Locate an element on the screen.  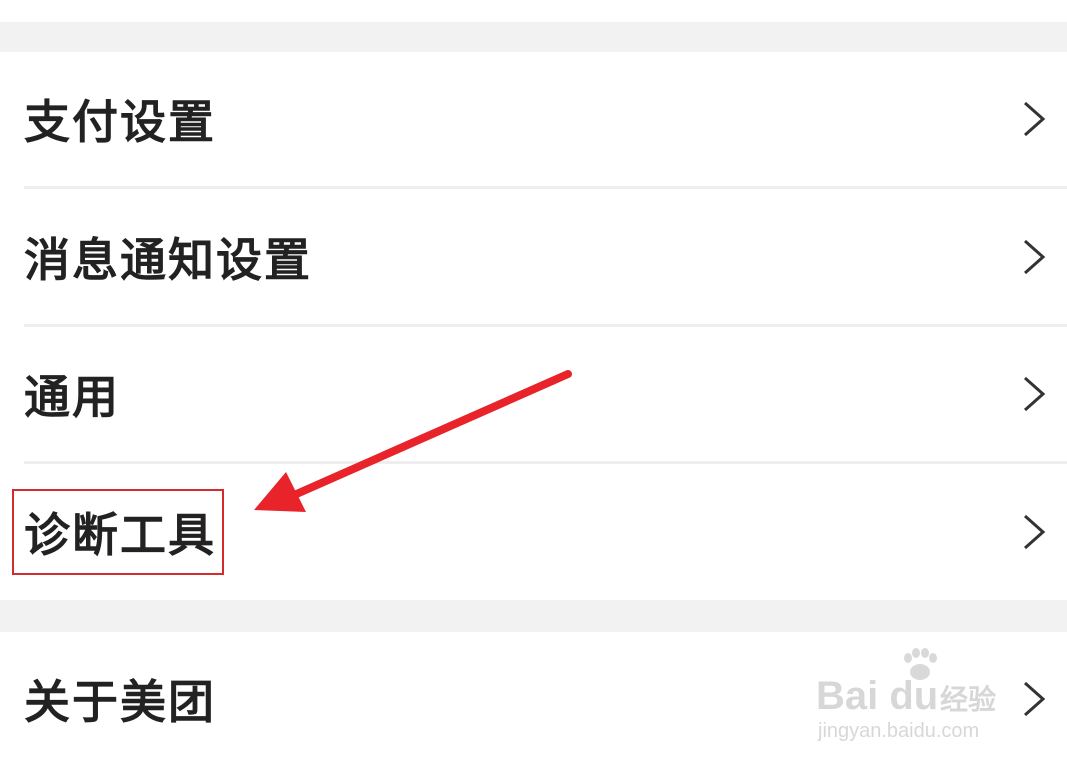
row-label: 支付设置 is located at coordinates (120, 122).